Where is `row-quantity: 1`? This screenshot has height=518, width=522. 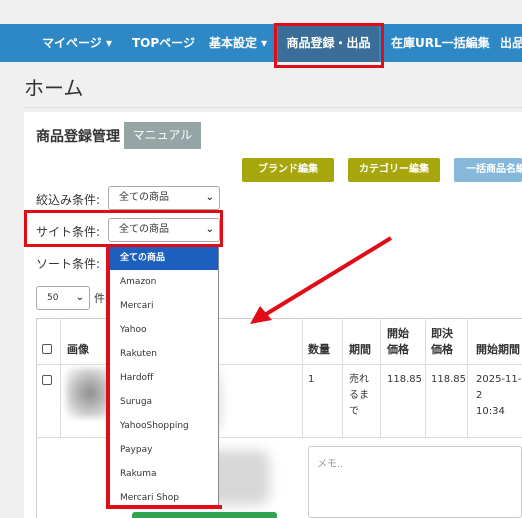
row-quantity: 1 is located at coordinates (311, 379).